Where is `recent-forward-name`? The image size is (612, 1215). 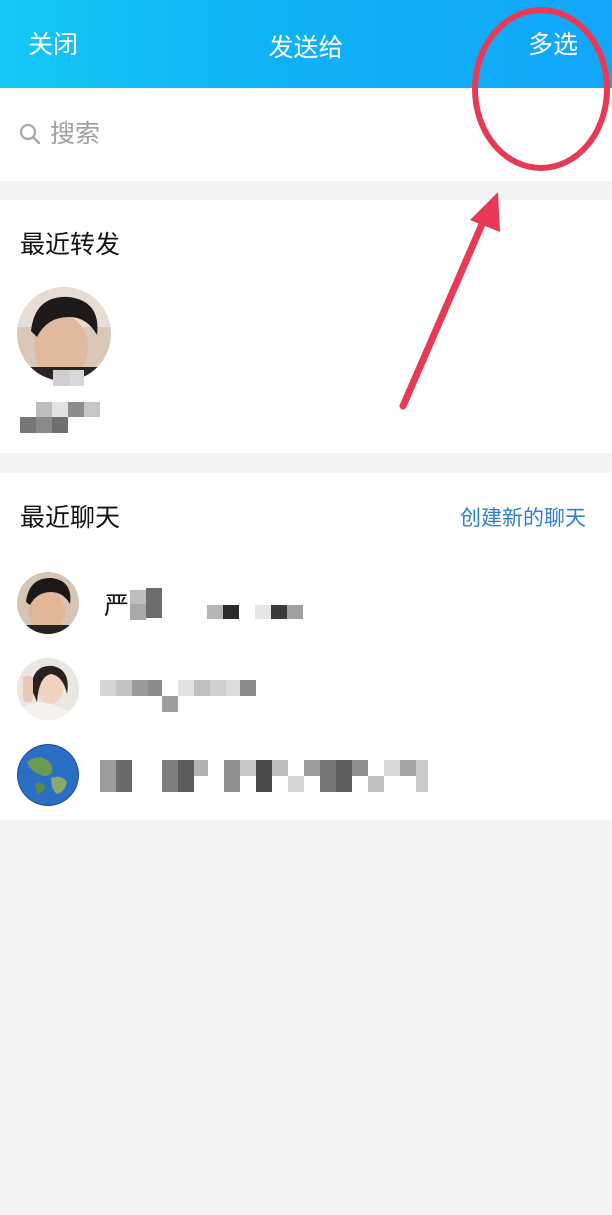
recent-forward-name is located at coordinates (60, 402).